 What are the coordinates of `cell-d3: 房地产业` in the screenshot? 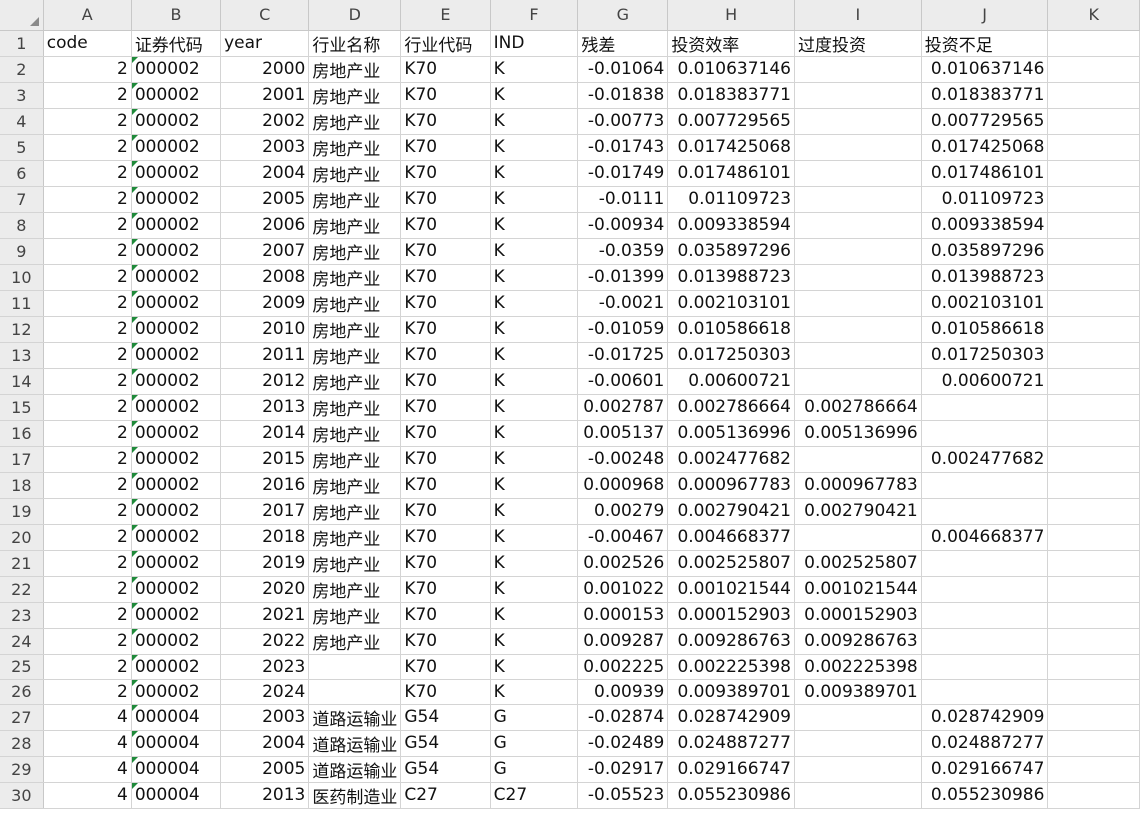 It's located at (355, 95).